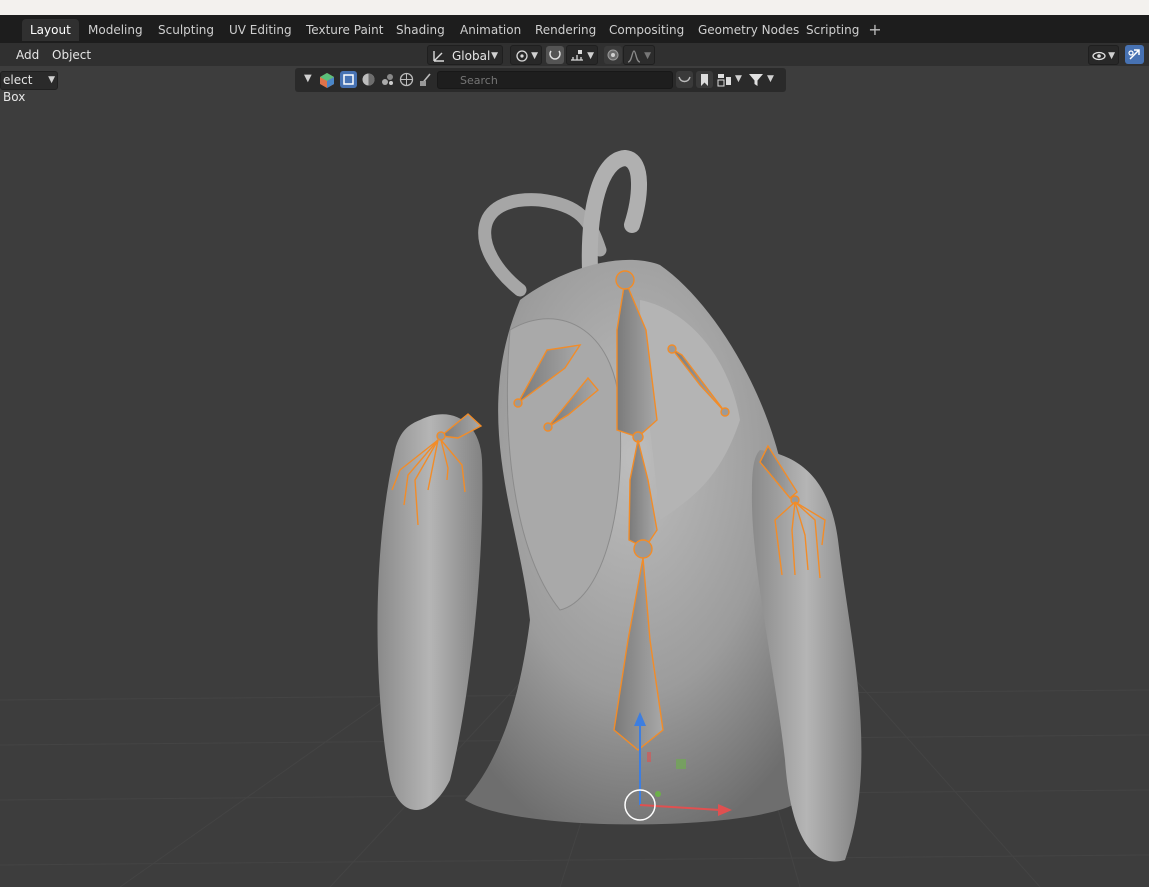  Describe the element at coordinates (71, 55) in the screenshot. I see `object-menu: Object` at that location.